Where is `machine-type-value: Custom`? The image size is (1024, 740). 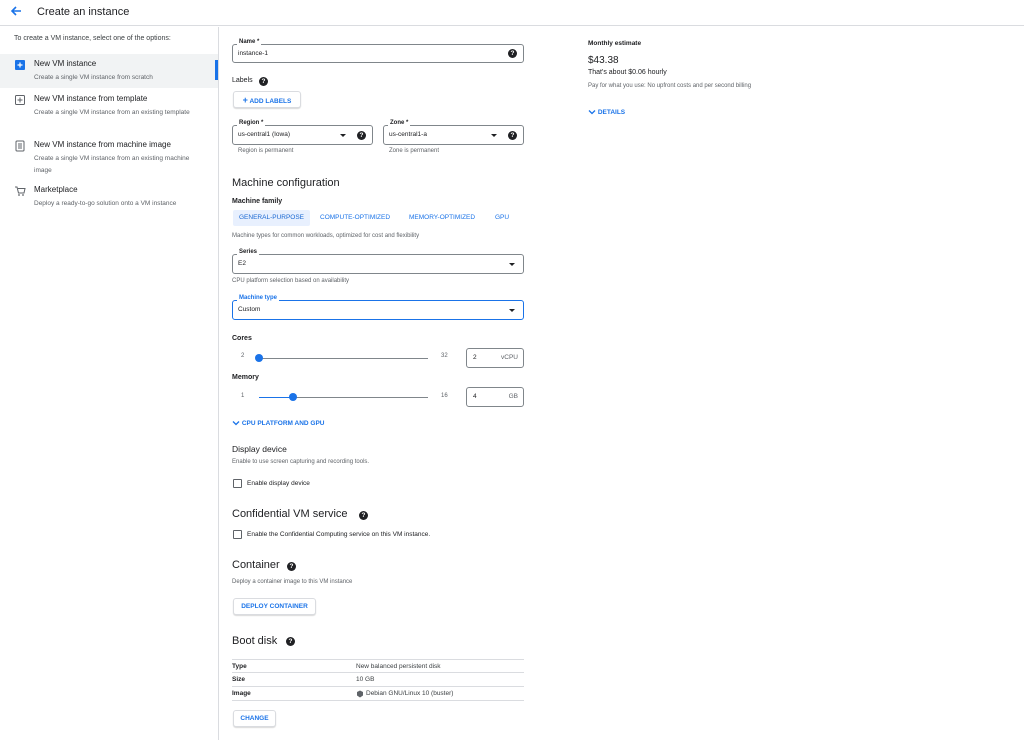
machine-type-value: Custom is located at coordinates (249, 309).